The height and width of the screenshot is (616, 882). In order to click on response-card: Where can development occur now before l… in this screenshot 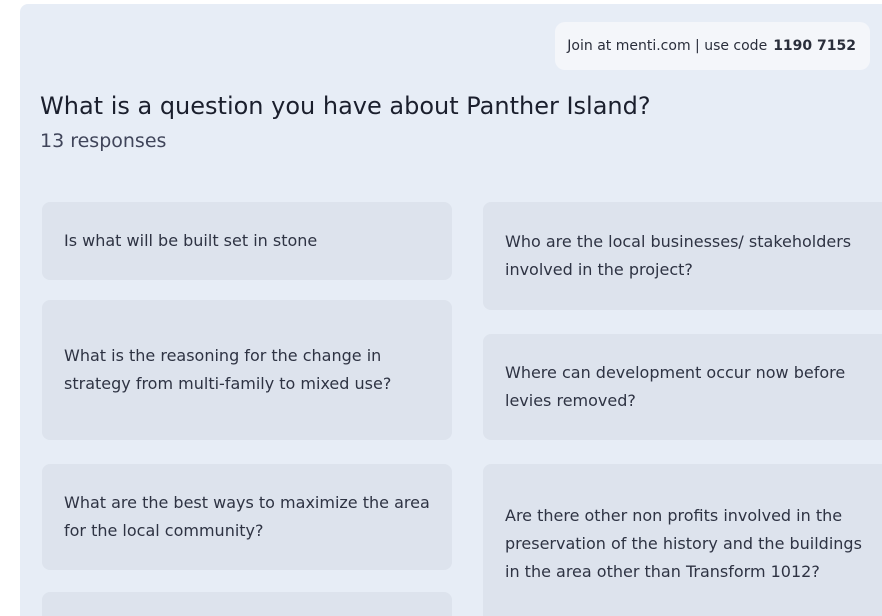, I will do `click(682, 387)`.